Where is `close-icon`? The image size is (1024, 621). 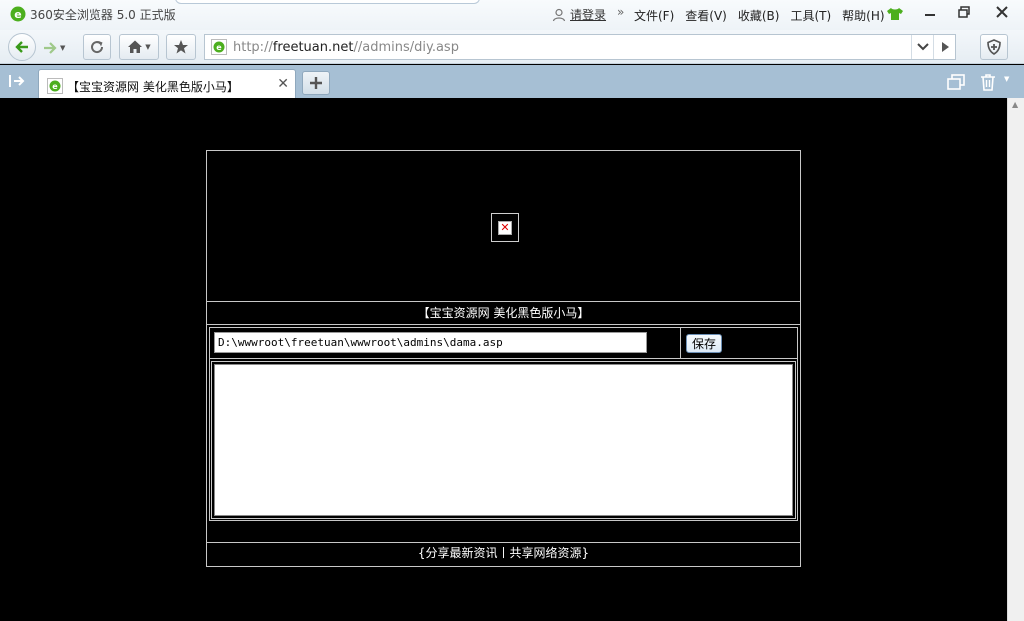 close-icon is located at coordinates (1002, 12).